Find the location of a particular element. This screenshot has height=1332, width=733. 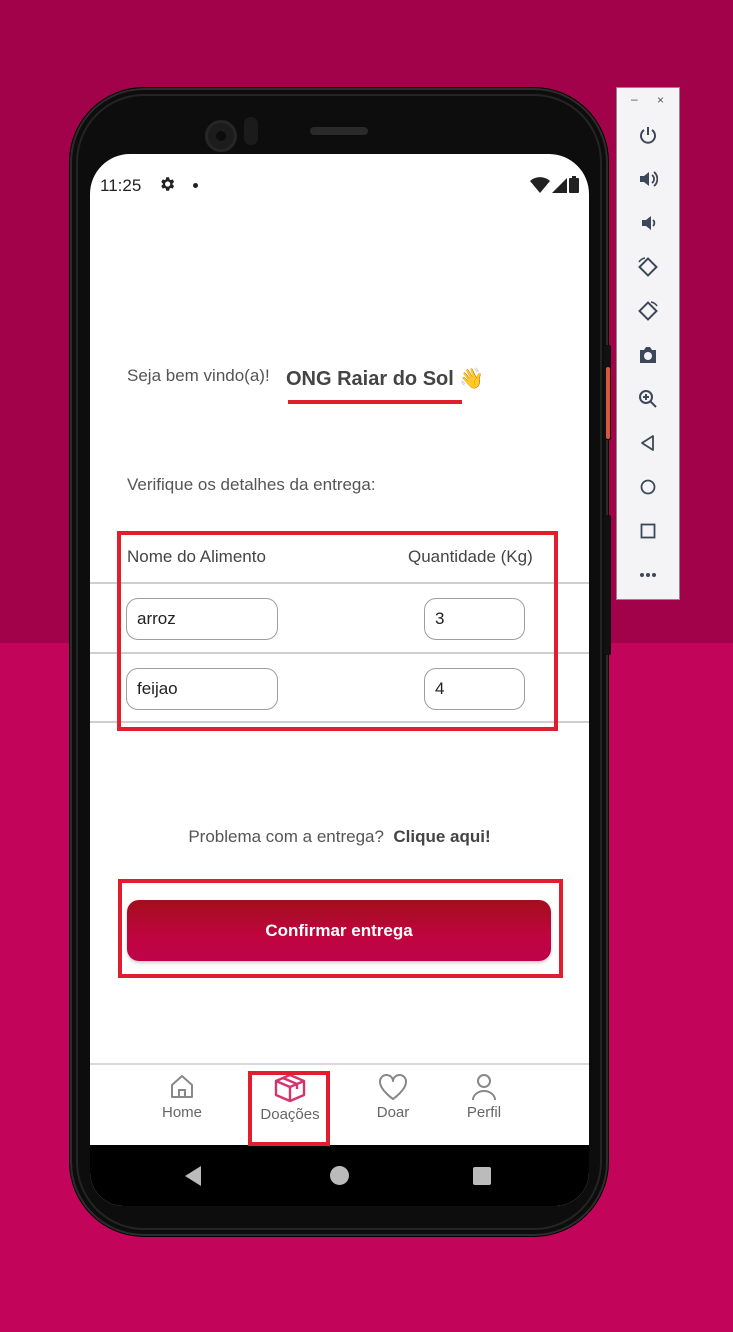

volume-down-icon is located at coordinates (648, 223).